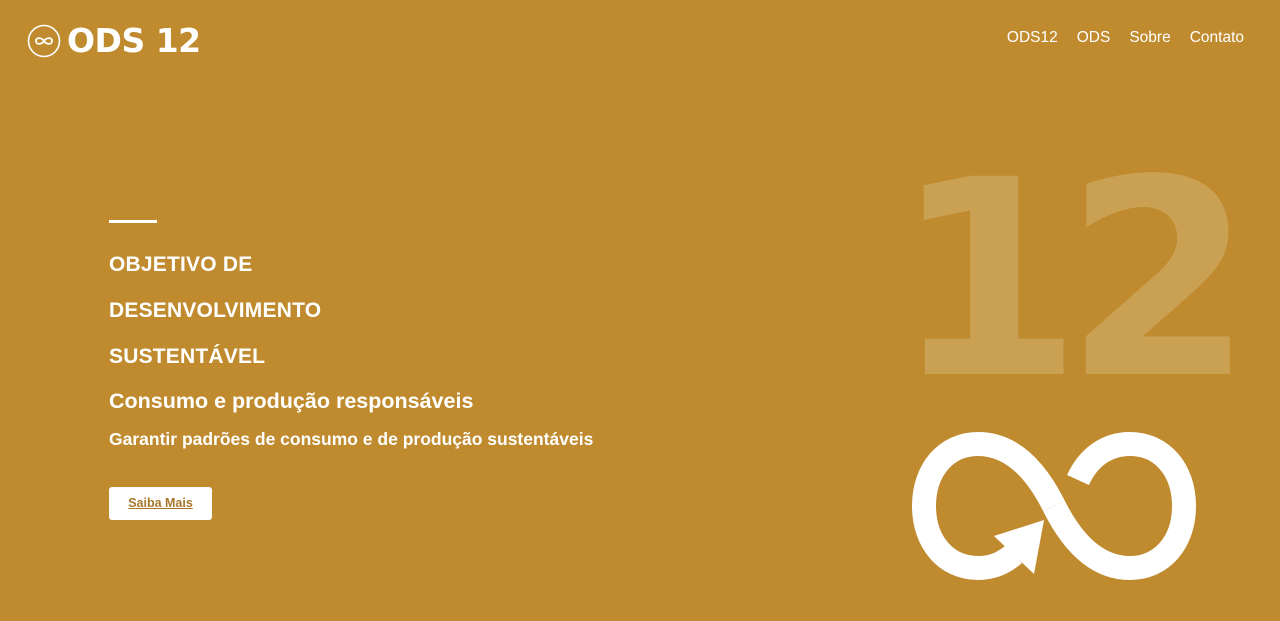 The image size is (1280, 621). What do you see at coordinates (133, 221) in the screenshot?
I see `title-divider` at bounding box center [133, 221].